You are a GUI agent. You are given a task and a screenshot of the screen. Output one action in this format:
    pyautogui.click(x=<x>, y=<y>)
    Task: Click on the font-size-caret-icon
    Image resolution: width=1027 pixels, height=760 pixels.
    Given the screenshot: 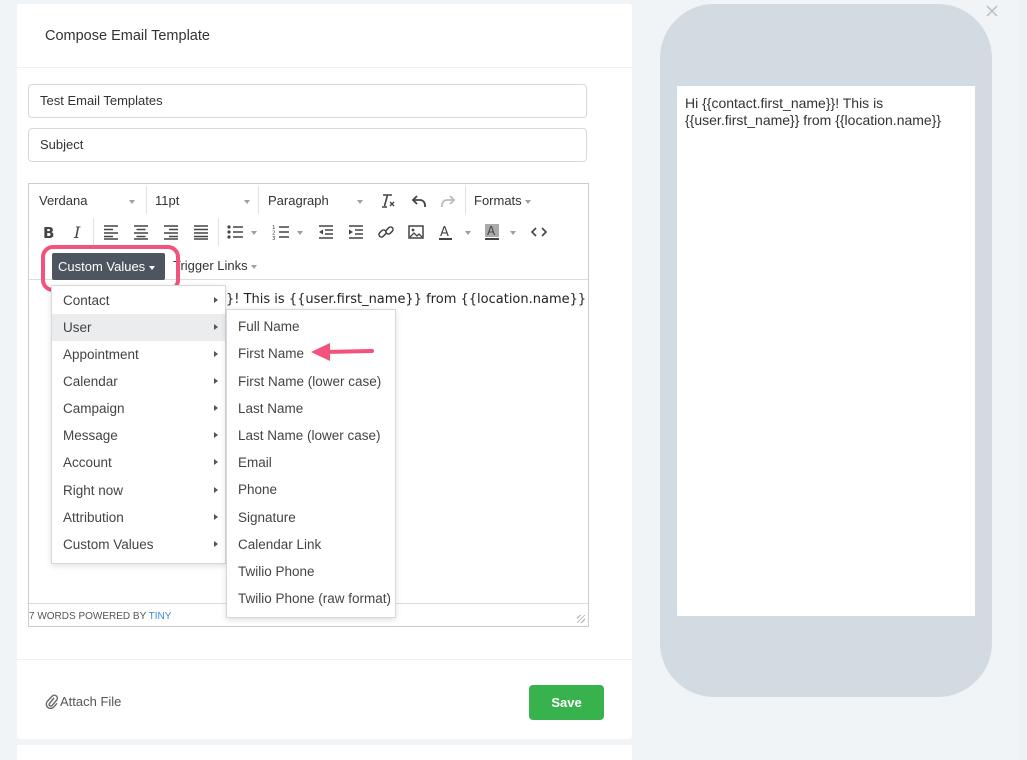 What is the action you would take?
    pyautogui.click(x=247, y=202)
    